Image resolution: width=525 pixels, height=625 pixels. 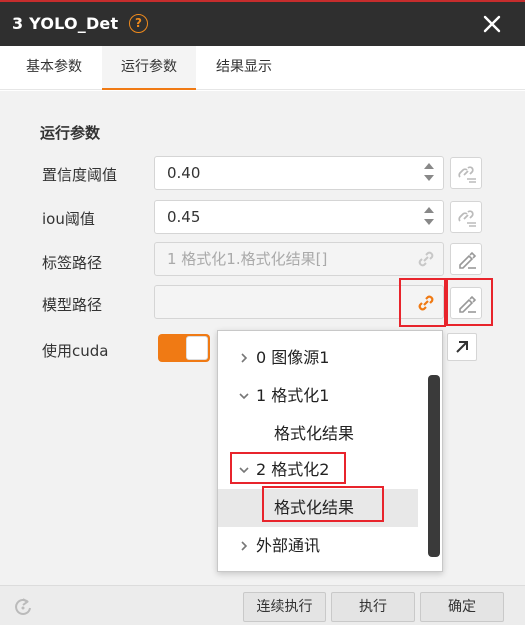 What do you see at coordinates (492, 24) in the screenshot?
I see `close-icon` at bounding box center [492, 24].